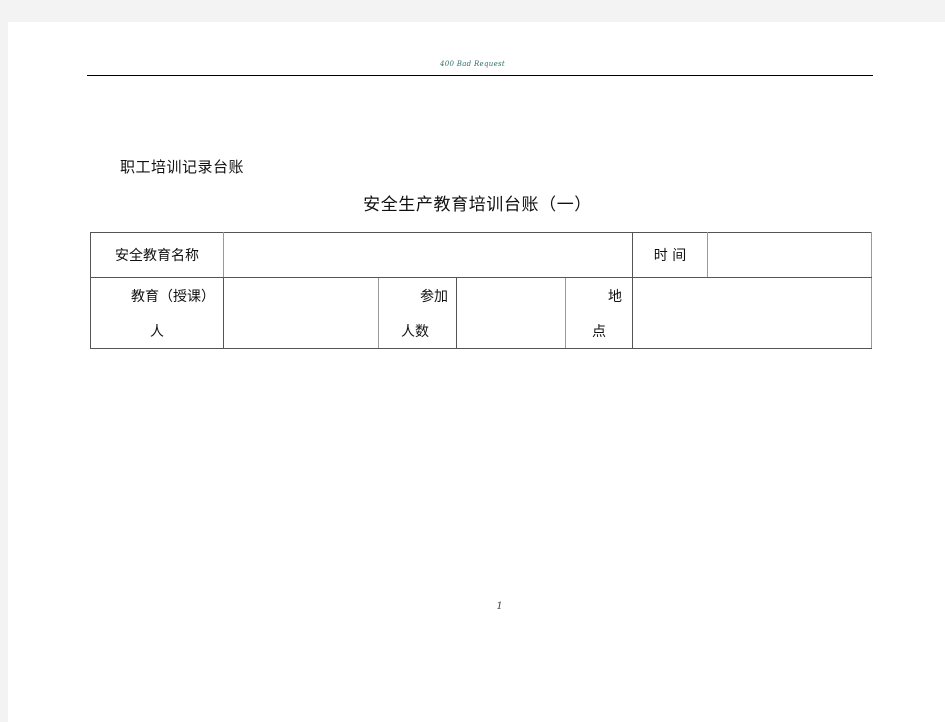 The height and width of the screenshot is (722, 945). Describe the element at coordinates (157, 331) in the screenshot. I see `instructor-label-line2: 人` at that location.